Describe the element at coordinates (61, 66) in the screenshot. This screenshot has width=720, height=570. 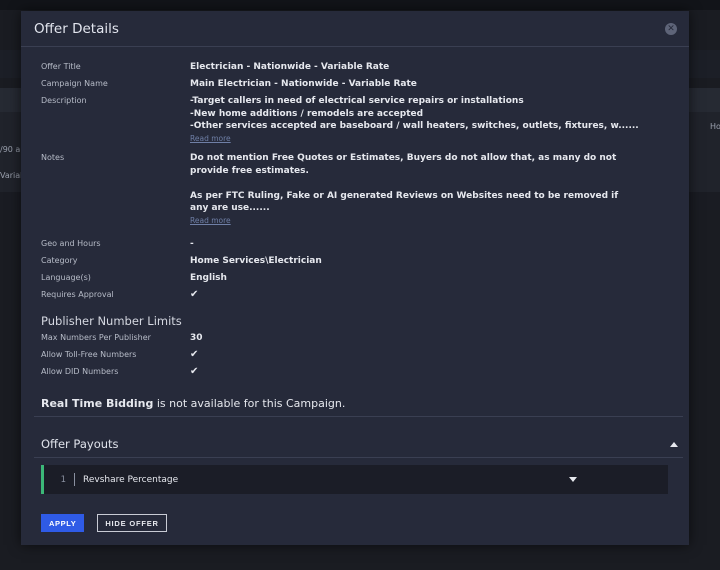
I see `detail-label: Offer Title` at that location.